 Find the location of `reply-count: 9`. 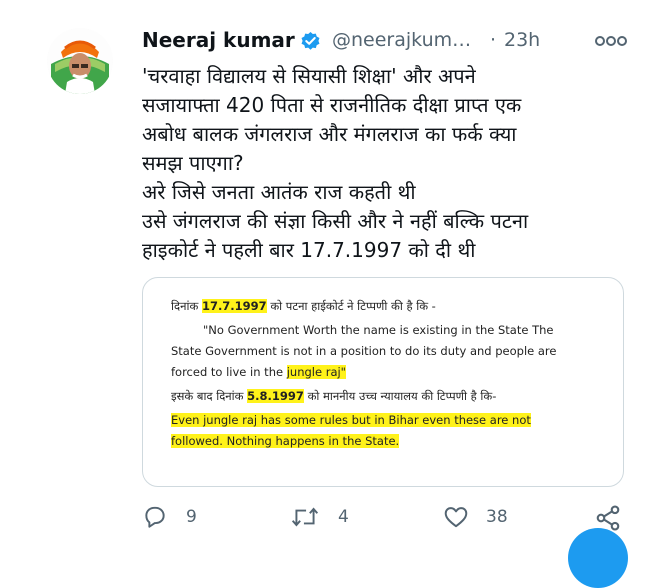

reply-count: 9 is located at coordinates (191, 517).